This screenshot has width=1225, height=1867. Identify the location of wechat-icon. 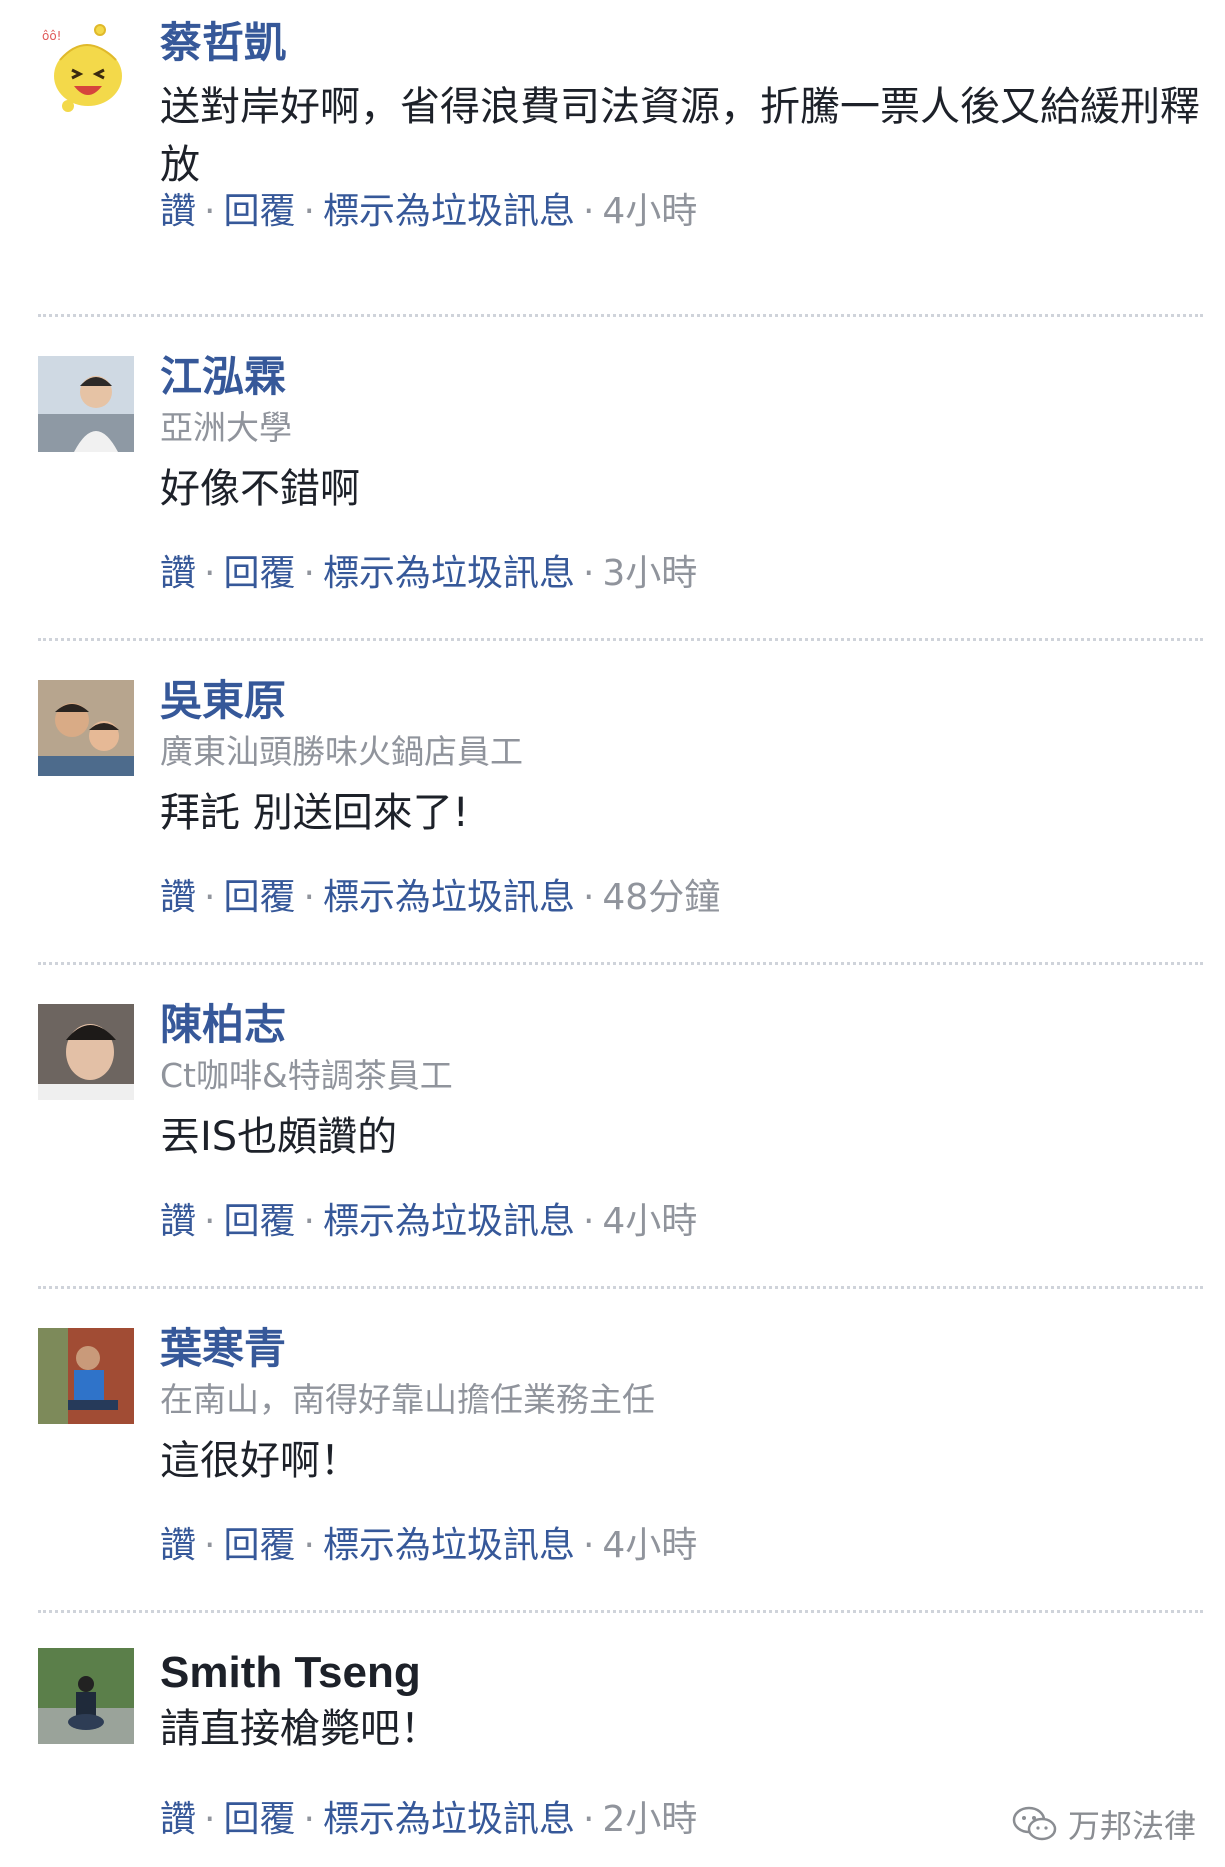
(1034, 1823).